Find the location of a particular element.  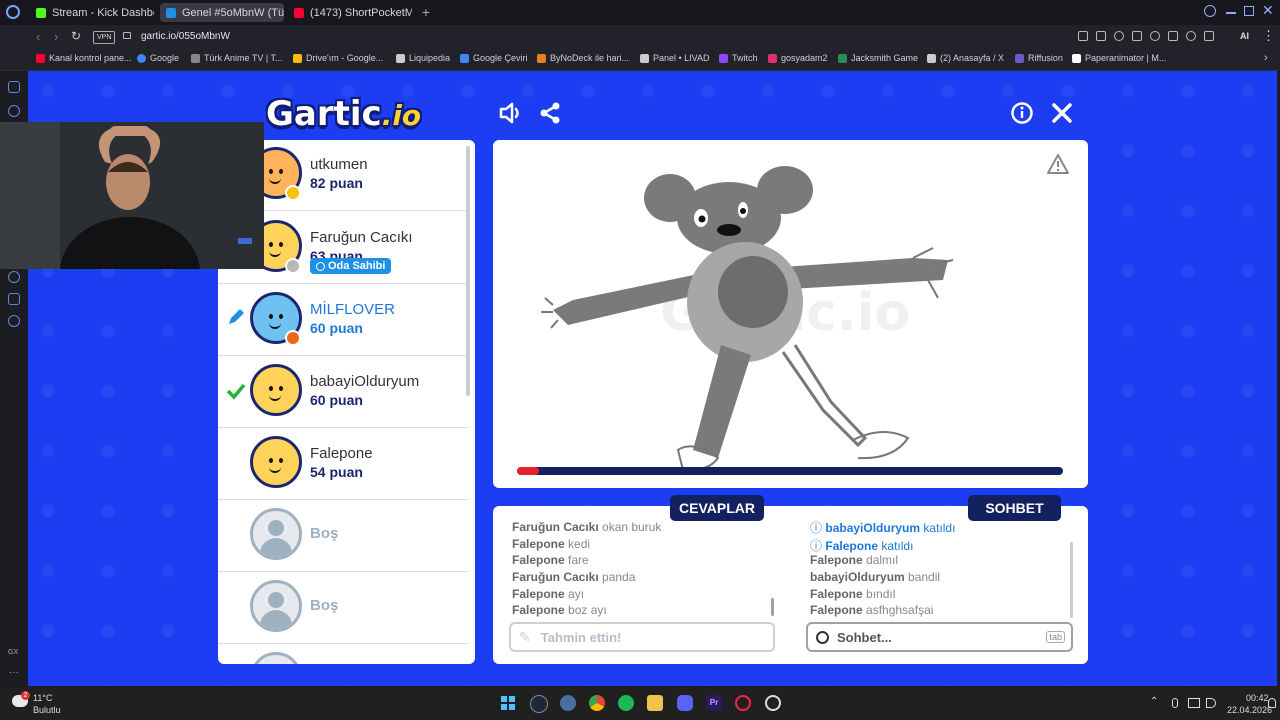

answers-tab-button: CEVAPLAR is located at coordinates (717, 508).